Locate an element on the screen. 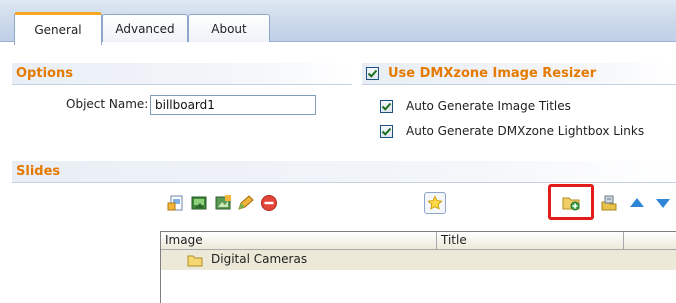  edit-image-icon is located at coordinates (199, 203).